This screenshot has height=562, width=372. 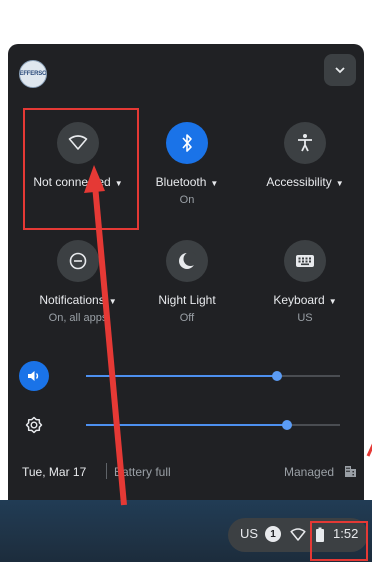 I want to click on bluetooth-label: Bluetooth ▼, so click(x=187, y=182).